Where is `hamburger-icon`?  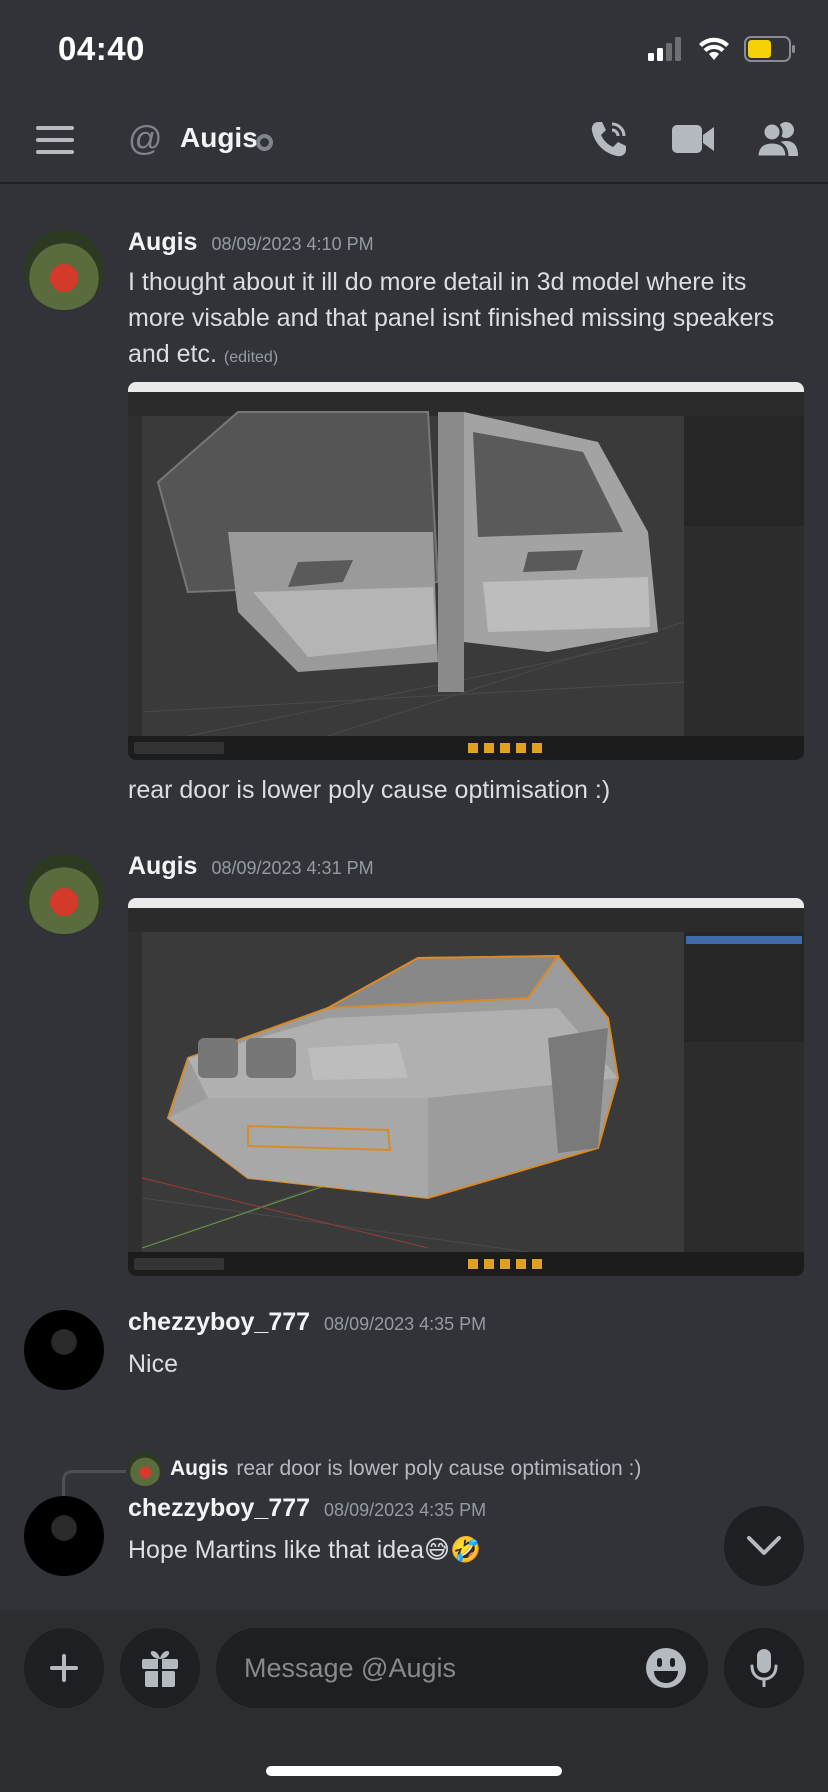
hamburger-icon is located at coordinates (55, 141).